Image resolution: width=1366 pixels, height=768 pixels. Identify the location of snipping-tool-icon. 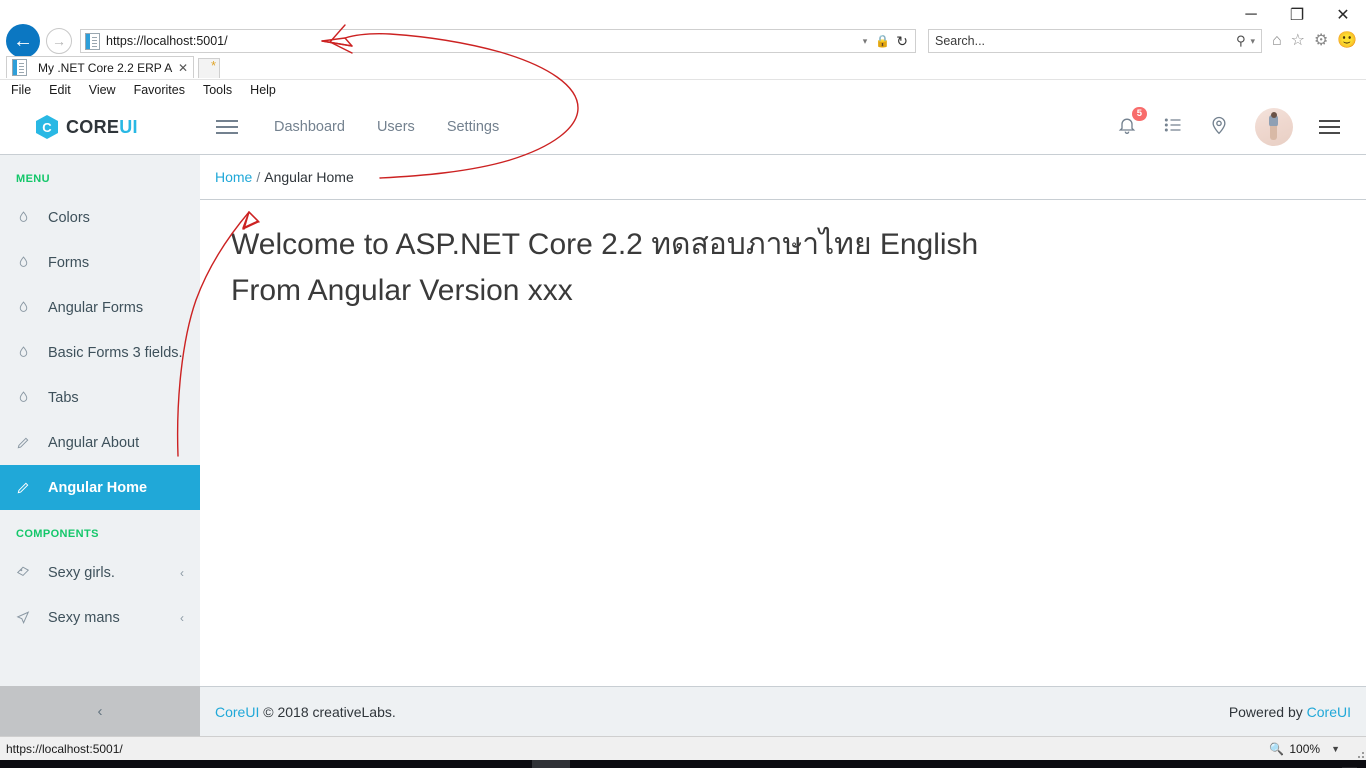
(361, 764).